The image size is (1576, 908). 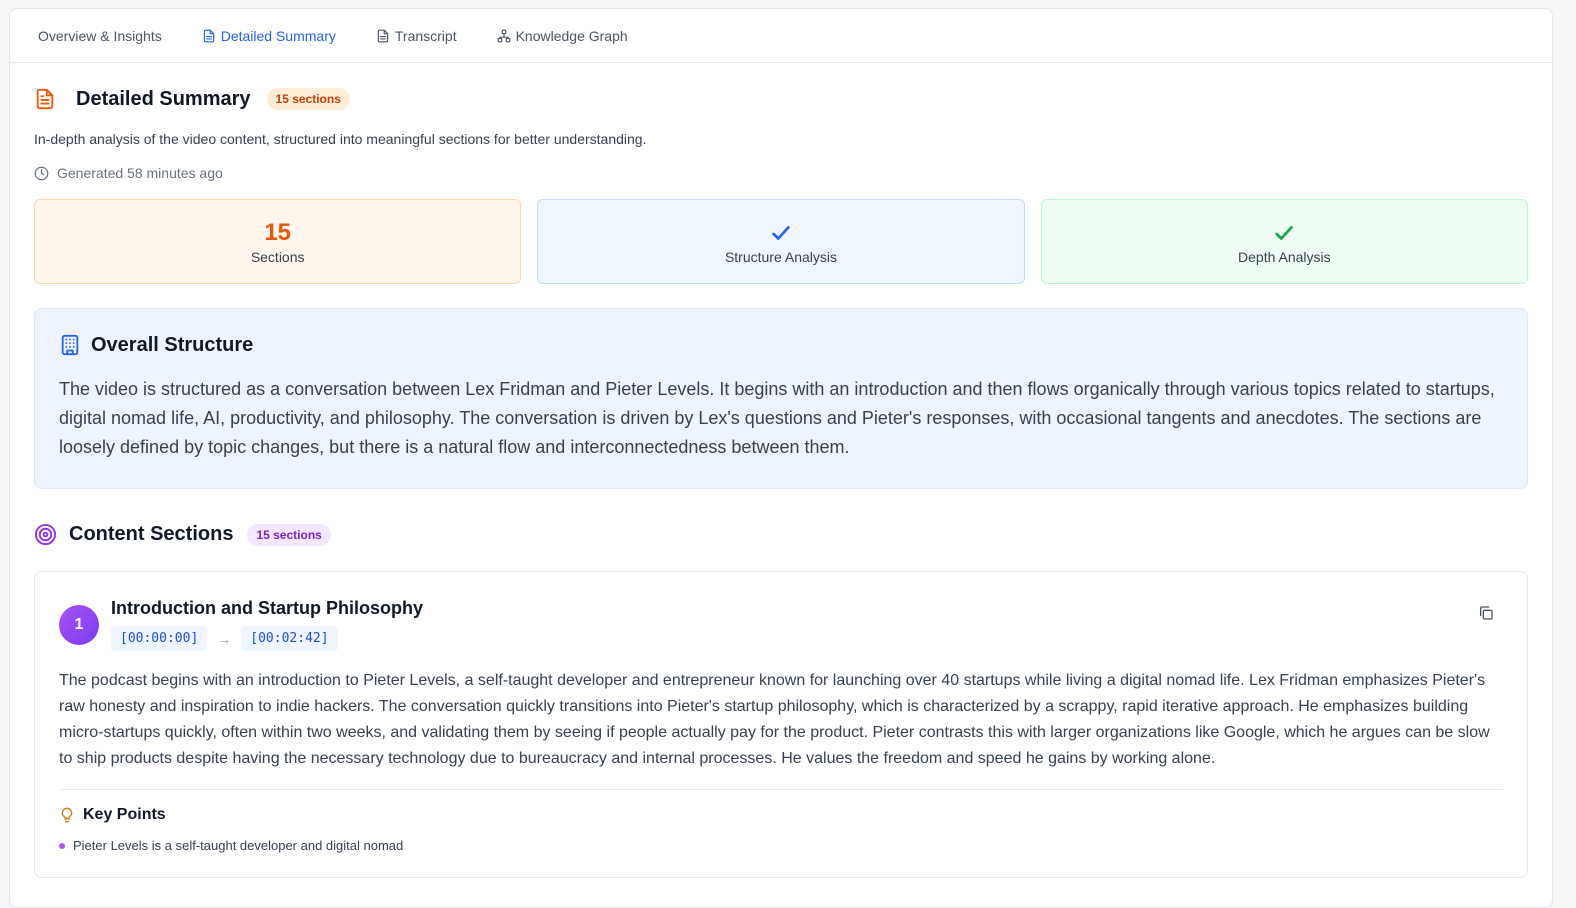 What do you see at coordinates (1284, 256) in the screenshot?
I see `stat-depth-label: Depth Analysis` at bounding box center [1284, 256].